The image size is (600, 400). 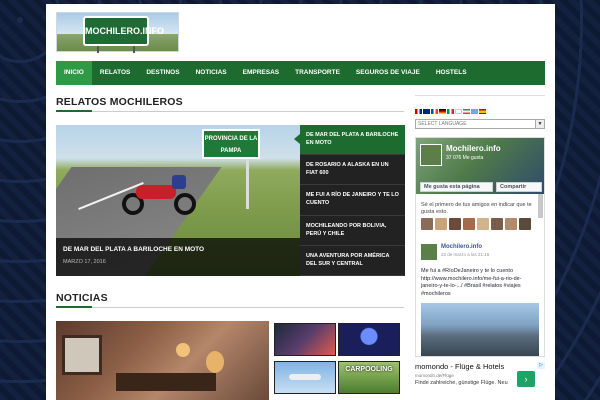 What do you see at coordinates (369, 369) in the screenshot?
I see `carpooling-label: CARPOOLING` at bounding box center [369, 369].